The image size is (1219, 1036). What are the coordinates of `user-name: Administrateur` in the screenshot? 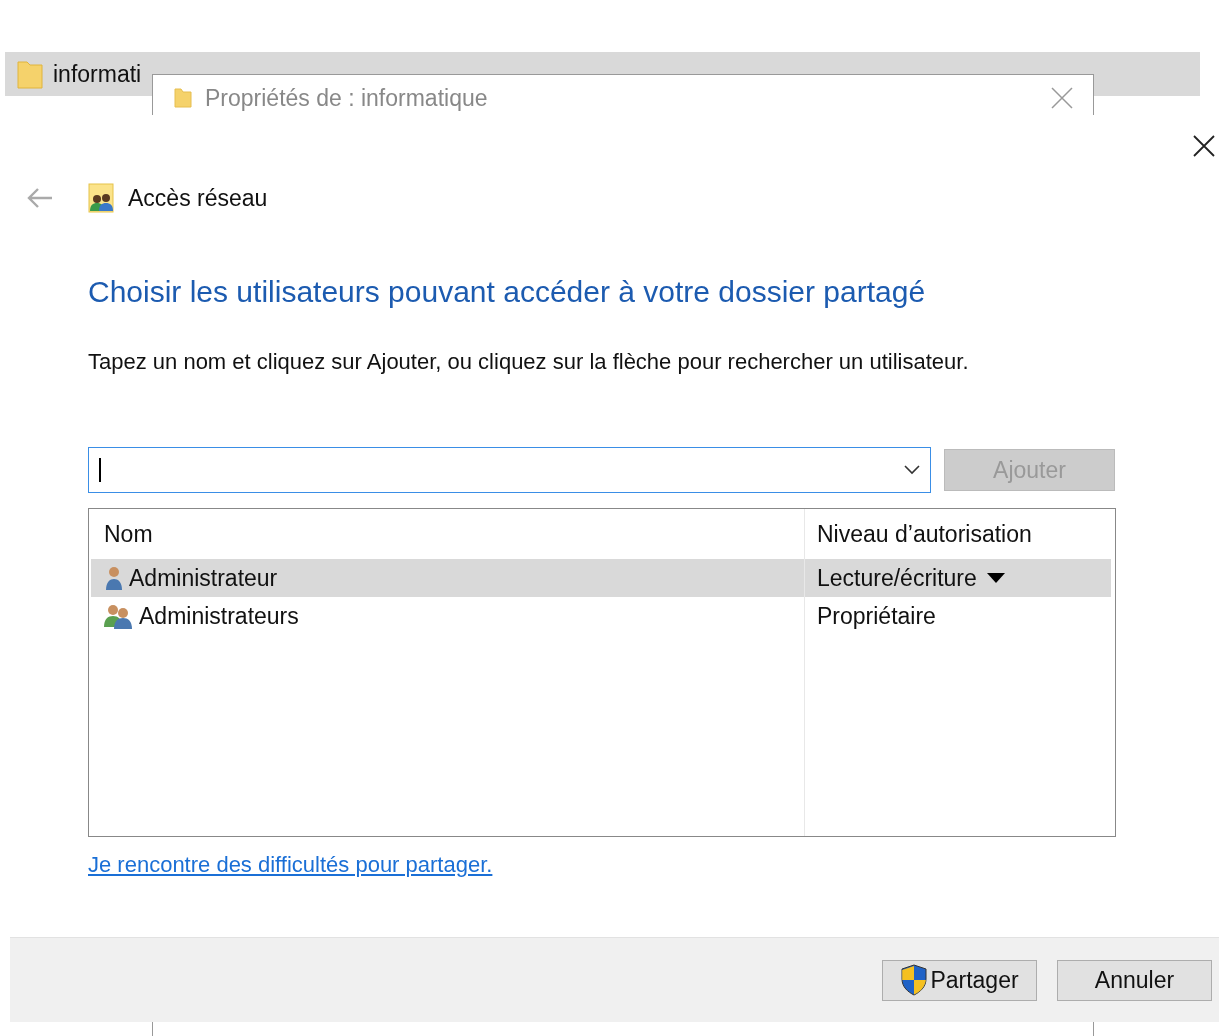 It's located at (203, 578).